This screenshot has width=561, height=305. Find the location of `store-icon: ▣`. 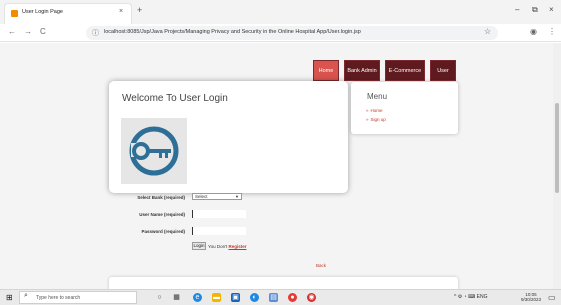

store-icon: ▣ is located at coordinates (235, 297).